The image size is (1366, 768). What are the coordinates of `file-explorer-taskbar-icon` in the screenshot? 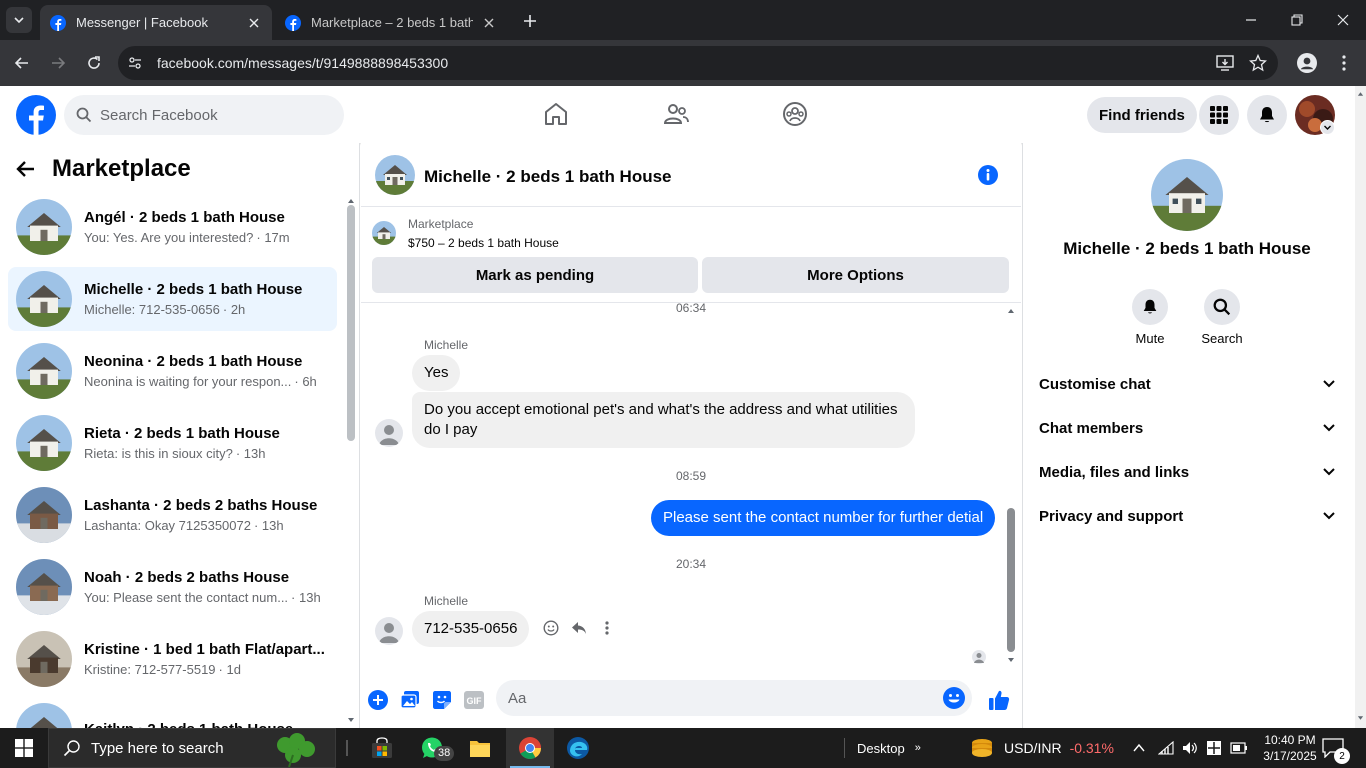 It's located at (480, 748).